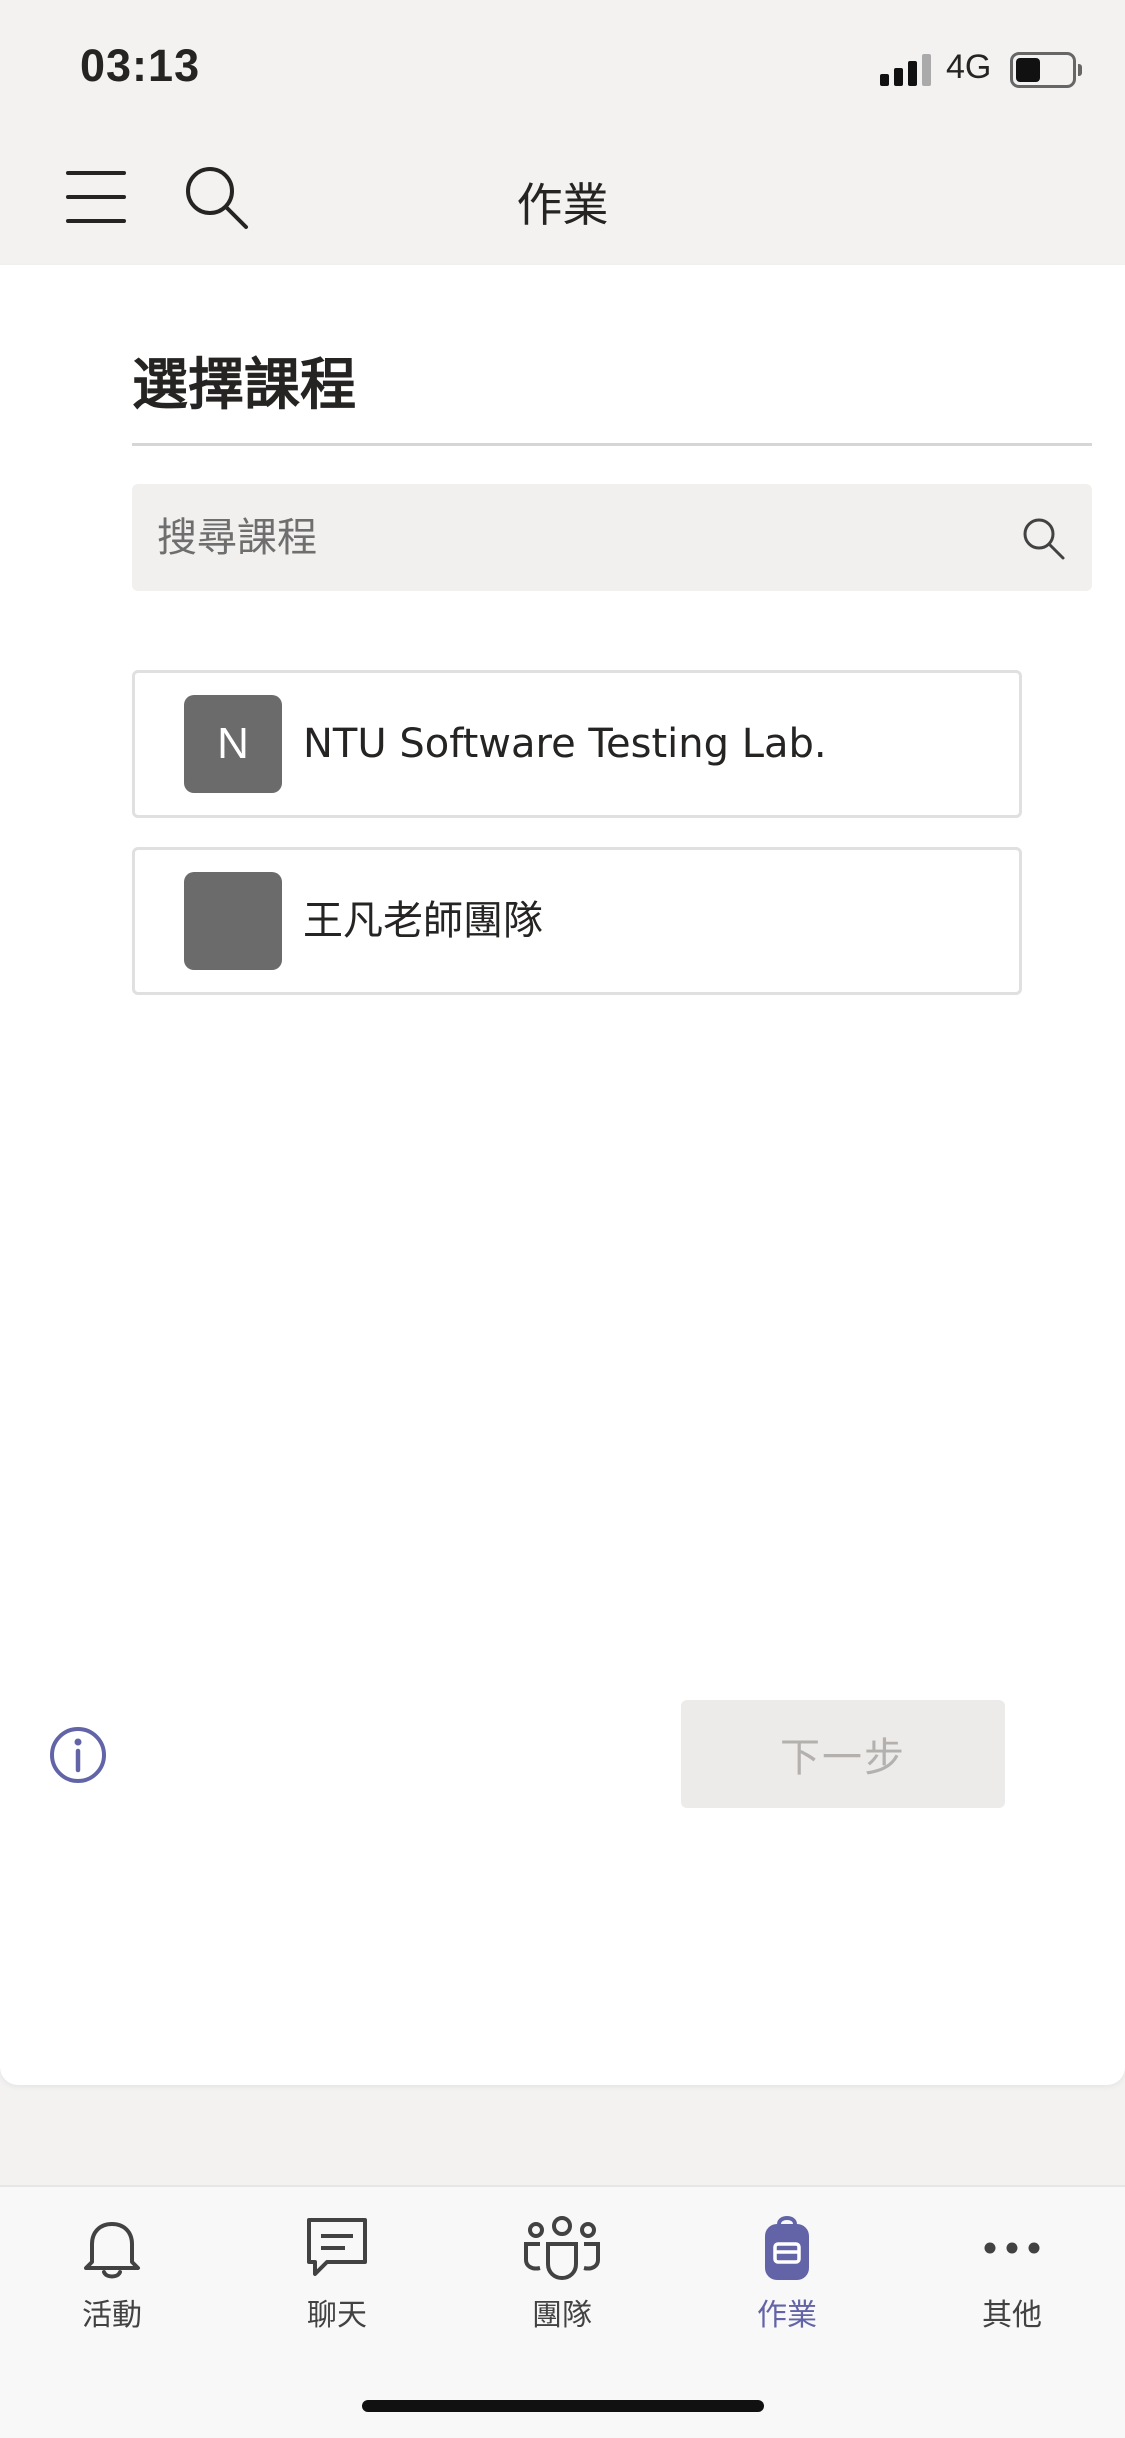 This screenshot has width=1125, height=2438. I want to click on home-indicator, so click(563, 2406).